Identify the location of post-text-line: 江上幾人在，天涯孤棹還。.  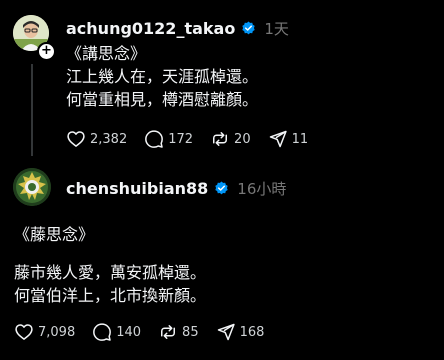
(162, 76).